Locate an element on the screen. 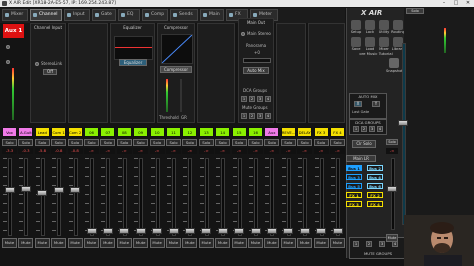 This screenshot has height=266, width=474. mute-group-side-button-3: 3 is located at coordinates (382, 244).